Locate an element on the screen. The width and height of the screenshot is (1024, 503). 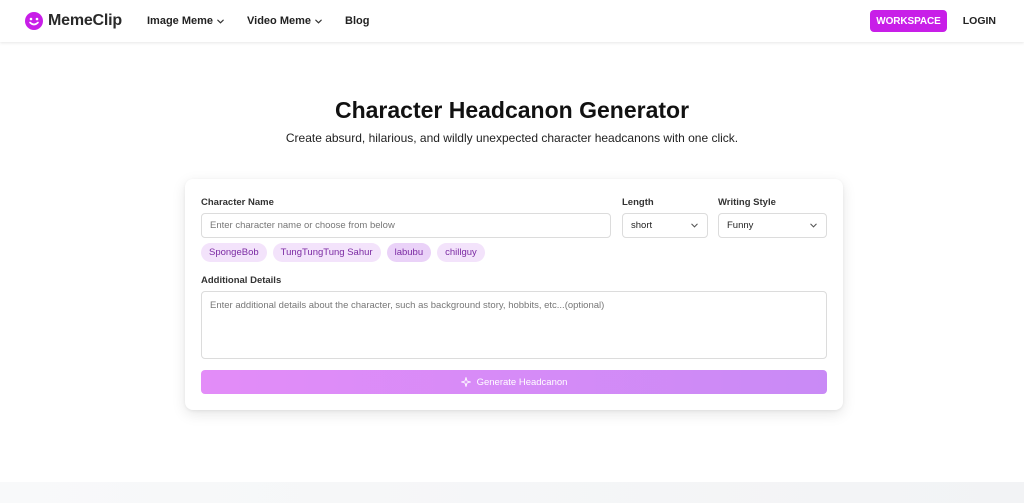
length-select: short is located at coordinates (665, 225).